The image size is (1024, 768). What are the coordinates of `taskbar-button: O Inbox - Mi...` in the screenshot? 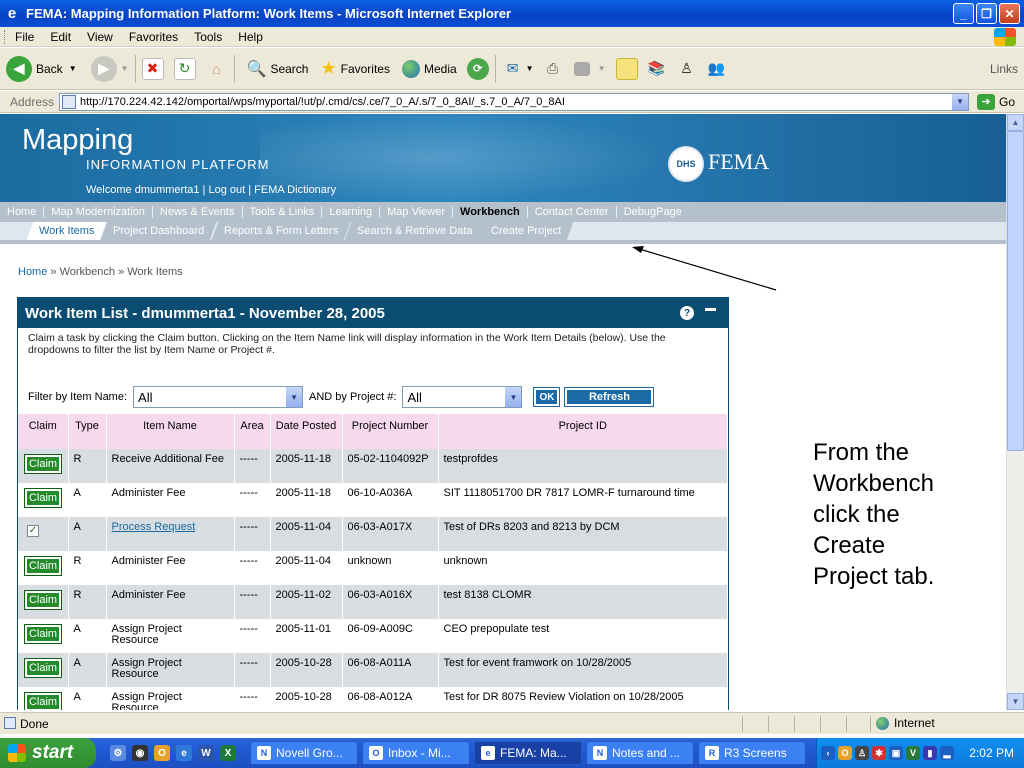 It's located at (416, 753).